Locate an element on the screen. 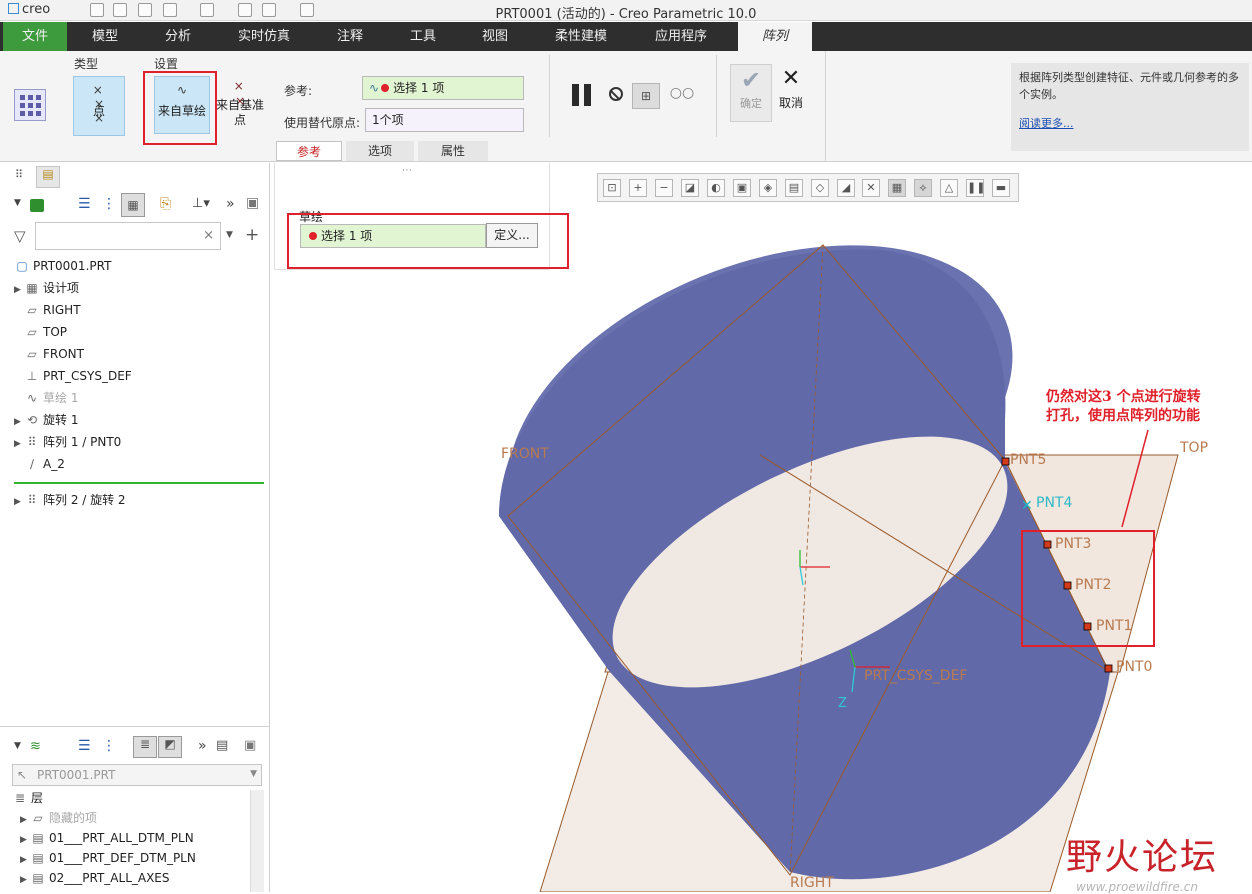 The width and height of the screenshot is (1252, 894). model-icon is located at coordinates (37, 205).